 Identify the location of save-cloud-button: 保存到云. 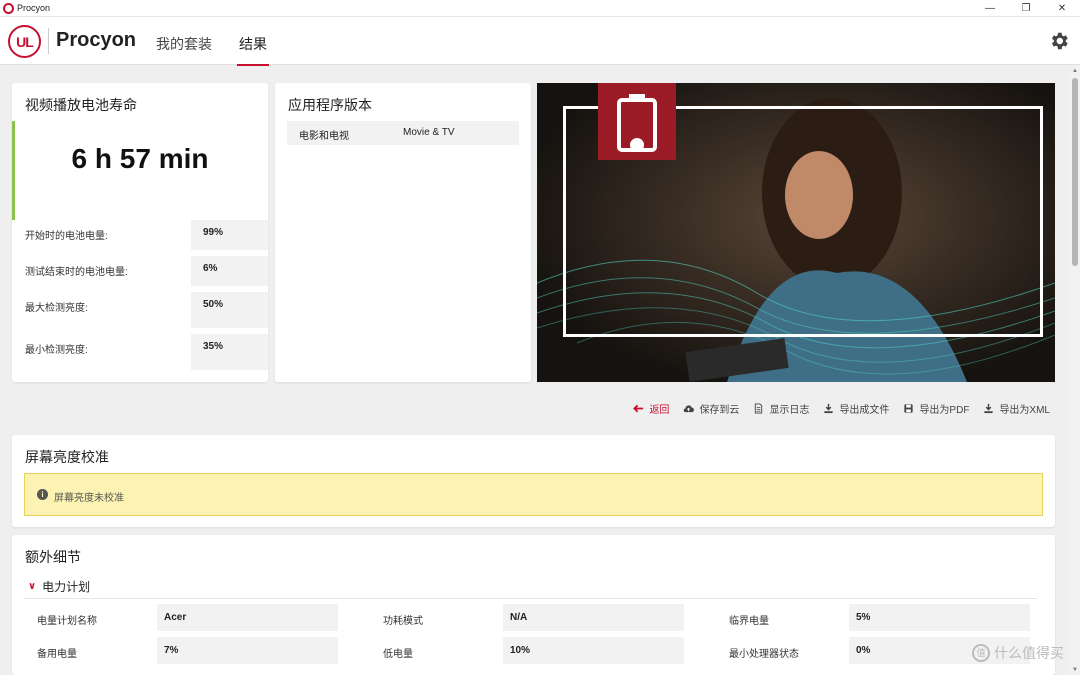
(711, 408).